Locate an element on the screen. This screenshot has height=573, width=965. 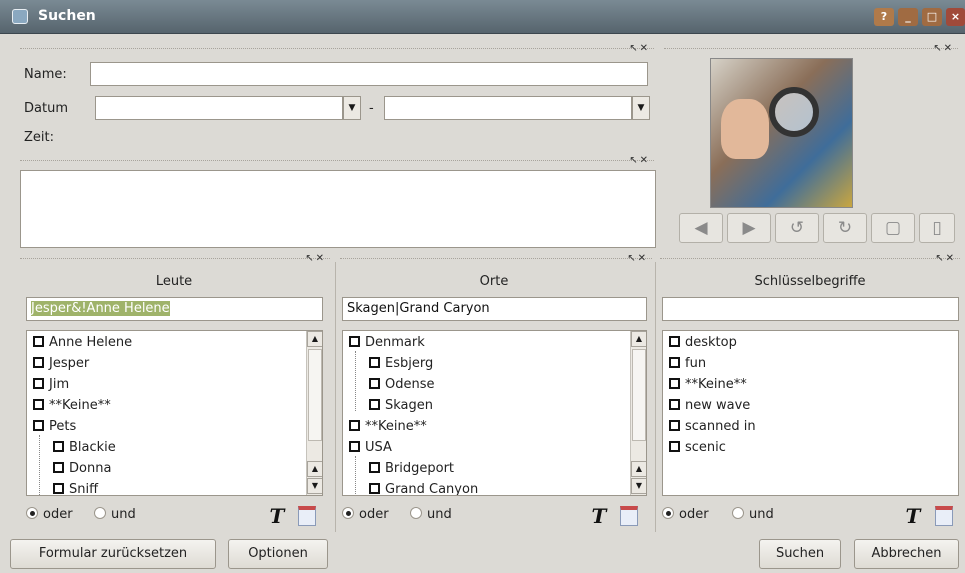
previous-image-button: ◀ is located at coordinates (701, 228).